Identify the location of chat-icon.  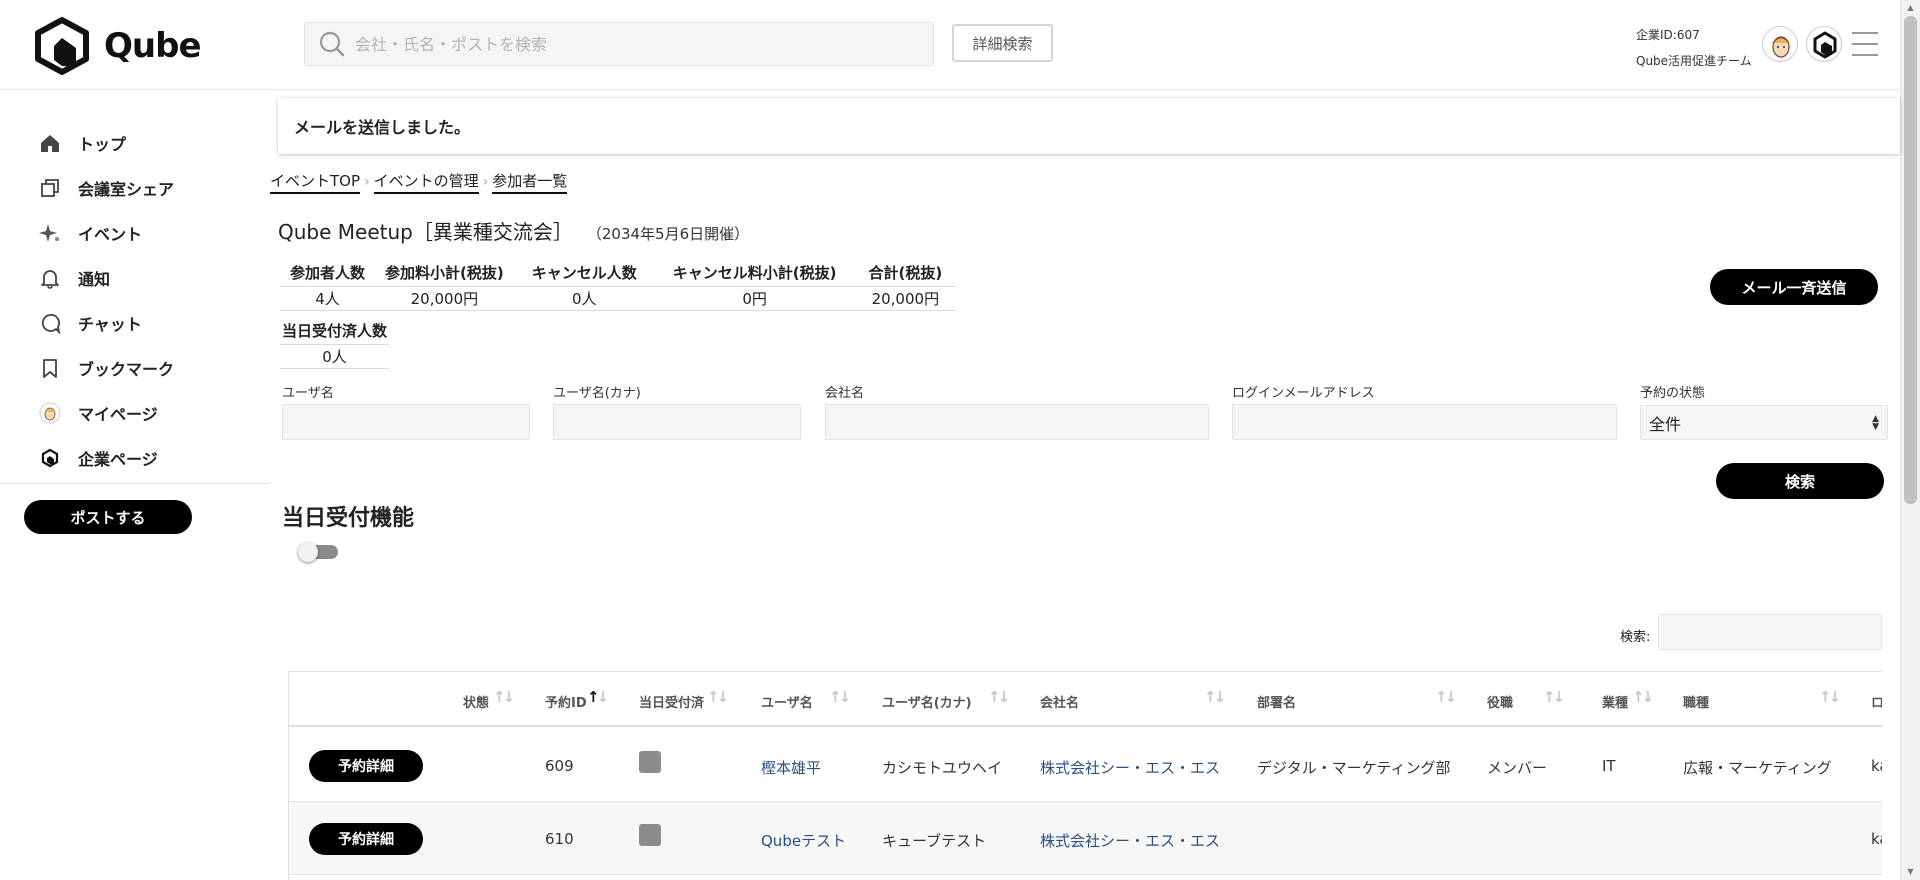
(50, 323).